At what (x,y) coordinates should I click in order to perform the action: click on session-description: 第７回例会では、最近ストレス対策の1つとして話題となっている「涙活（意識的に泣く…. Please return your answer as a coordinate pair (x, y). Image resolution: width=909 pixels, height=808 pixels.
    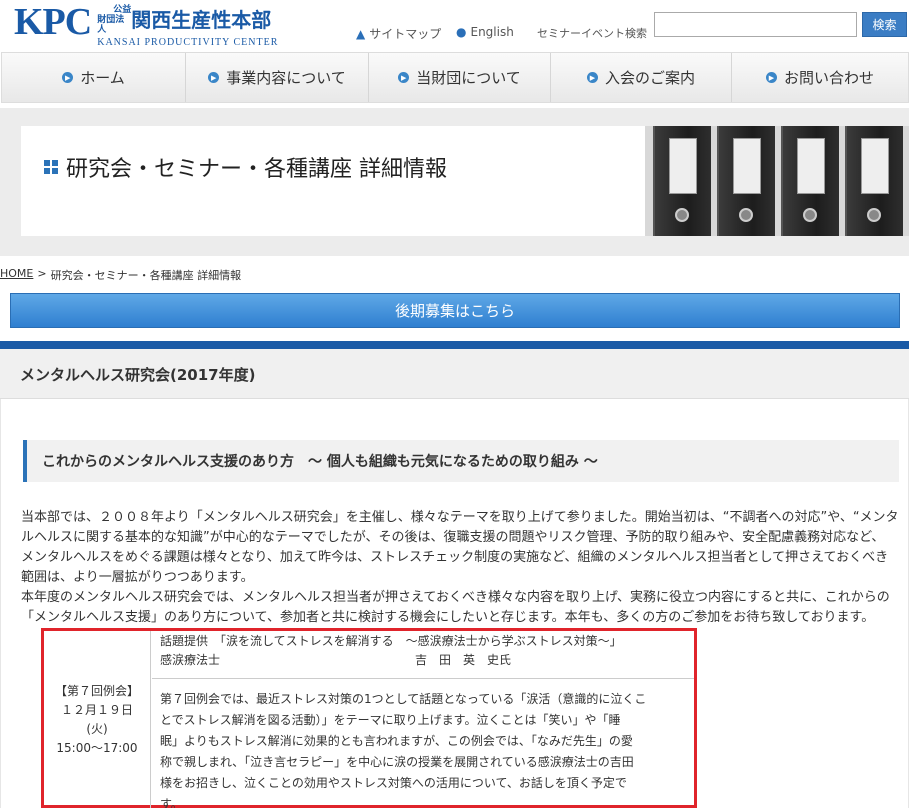
    Looking at the image, I should click on (403, 750).